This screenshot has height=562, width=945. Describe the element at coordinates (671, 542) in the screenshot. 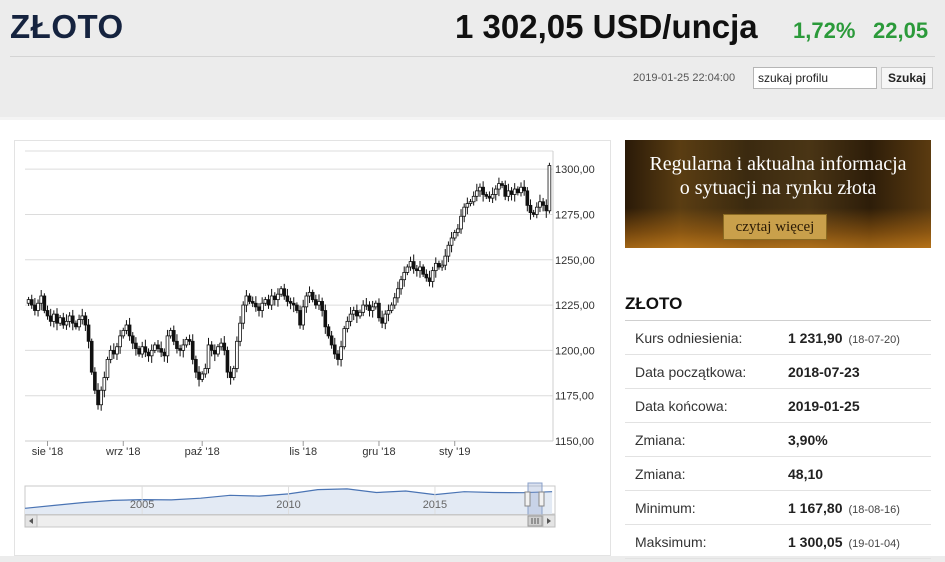

I see `info-label: Maksimum:` at that location.